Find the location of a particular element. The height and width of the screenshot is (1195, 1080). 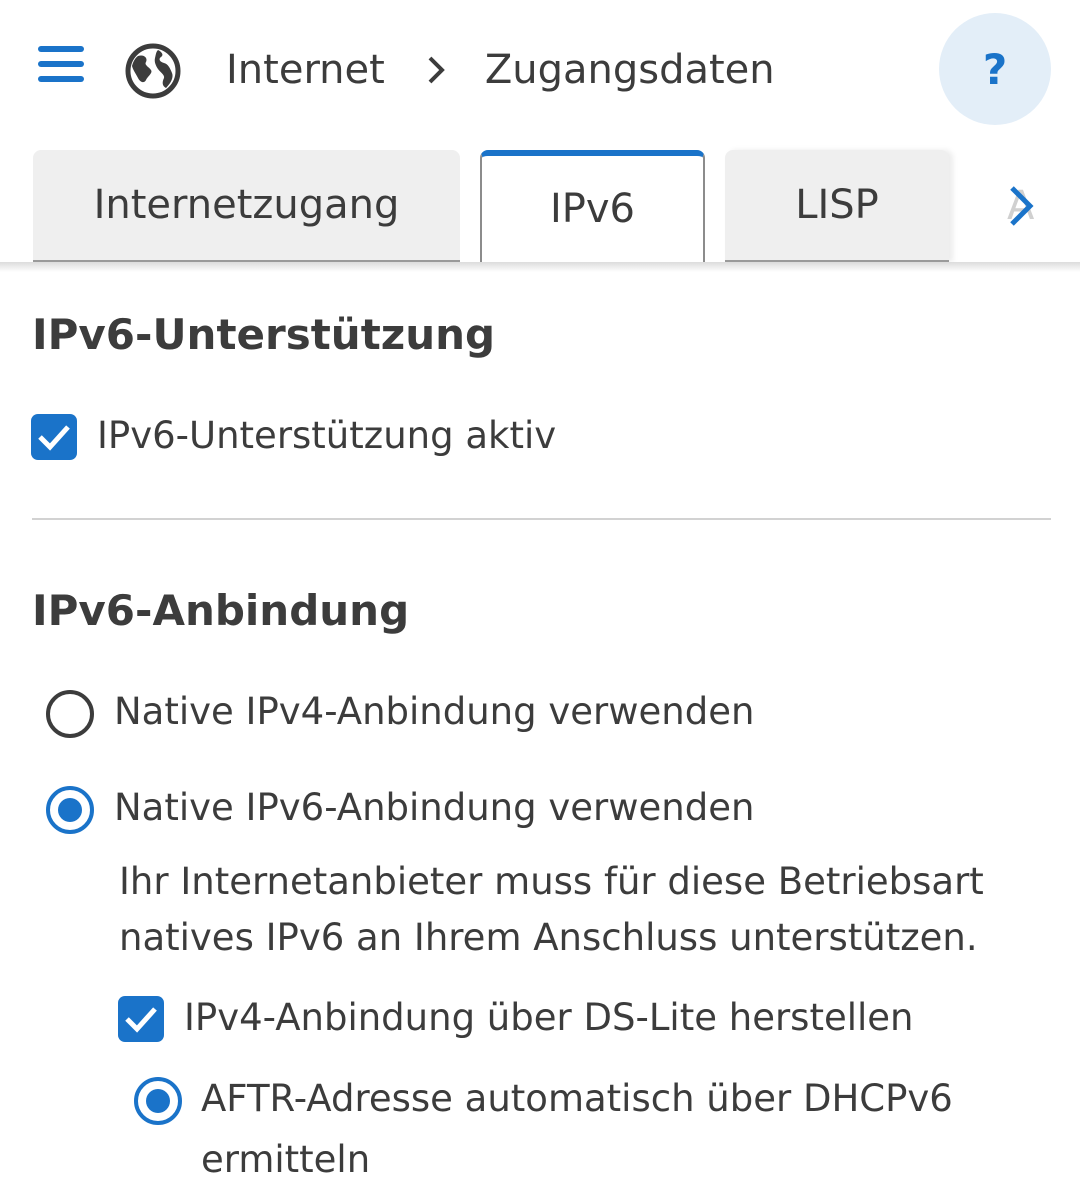

tab-internetzugang: Internetzugang is located at coordinates (246, 206).